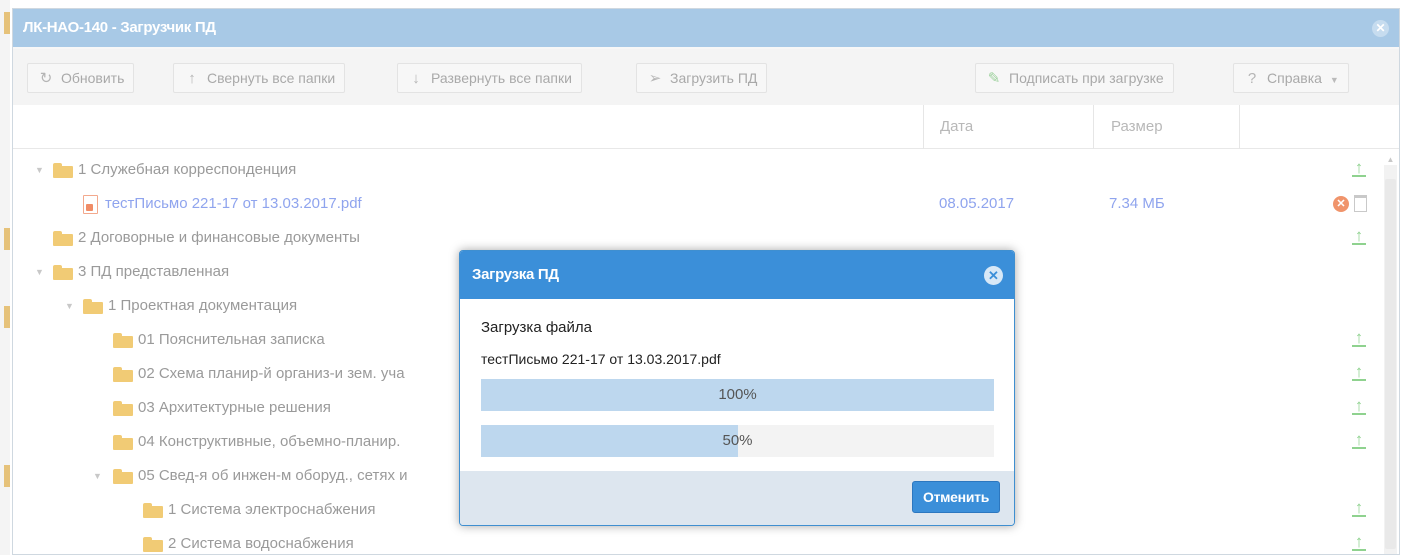 The width and height of the screenshot is (1407, 555). What do you see at coordinates (693, 170) in the screenshot?
I see `tree-row: ▼ 1 Служебная корреспонденция ↑` at bounding box center [693, 170].